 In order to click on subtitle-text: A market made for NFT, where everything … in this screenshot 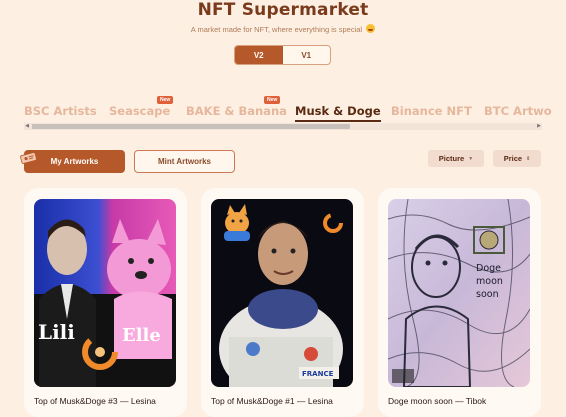, I will do `click(276, 29)`.